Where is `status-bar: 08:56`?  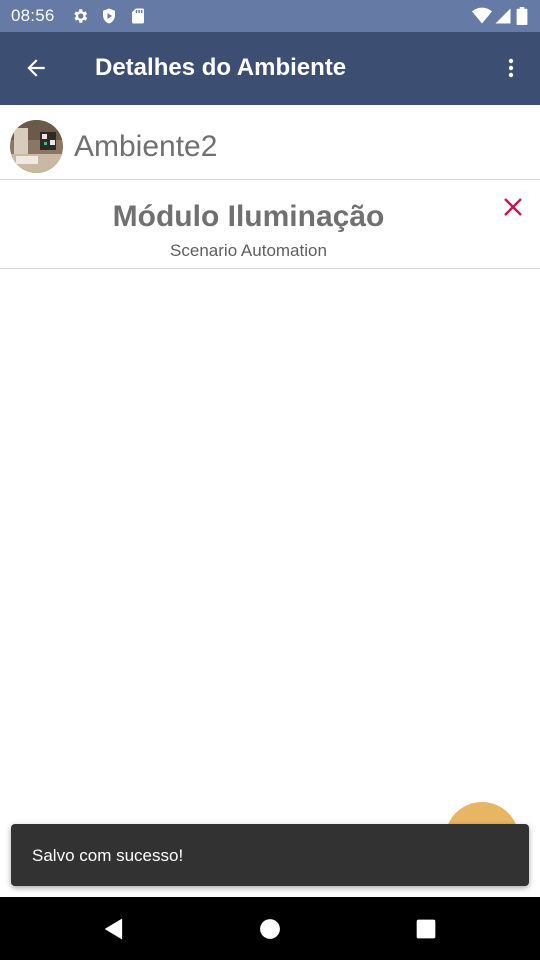
status-bar: 08:56 is located at coordinates (270, 16).